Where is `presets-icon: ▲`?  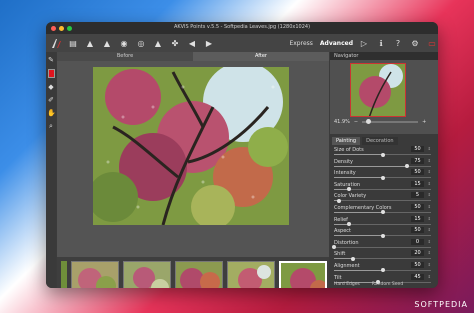 presets-icon: ▲ is located at coordinates (158, 43).